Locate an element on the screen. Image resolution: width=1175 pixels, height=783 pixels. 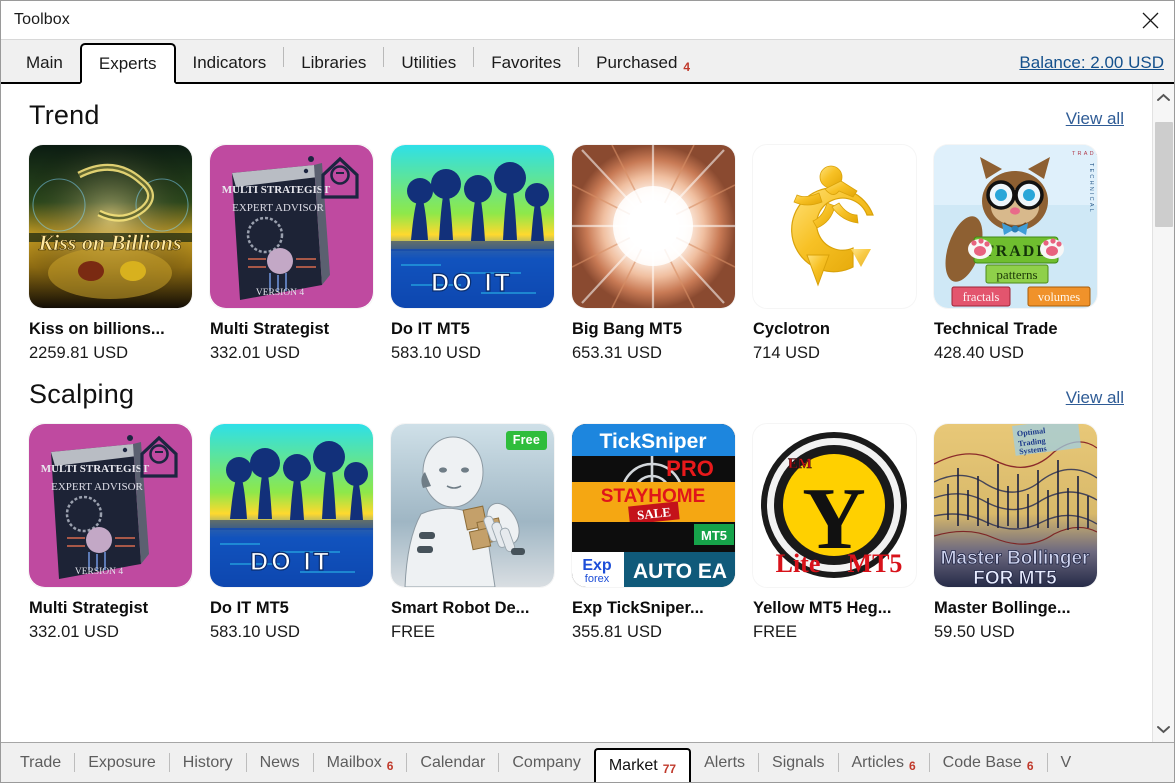
bottom-tab-articles: Articles 6 is located at coordinates (884, 763).